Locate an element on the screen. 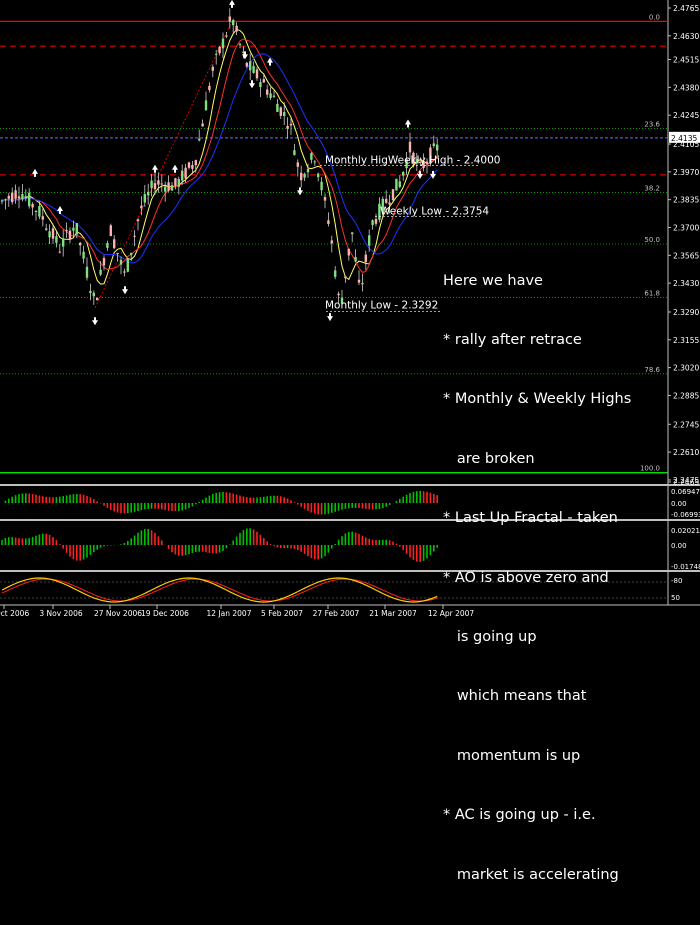 The width and height of the screenshot is (700, 925). price-tick-label: 2.4245 is located at coordinates (686, 115).